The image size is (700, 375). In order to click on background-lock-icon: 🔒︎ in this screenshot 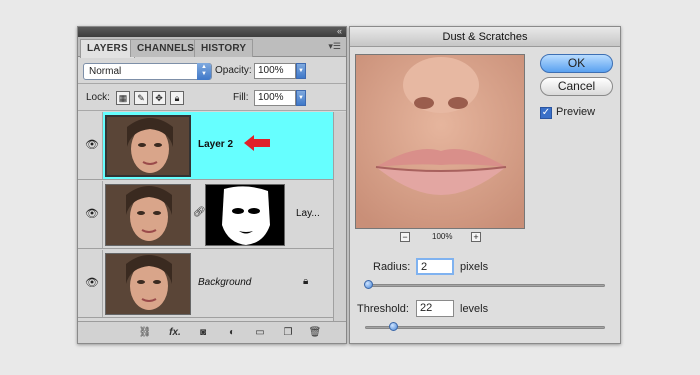, I will do `click(306, 281)`.